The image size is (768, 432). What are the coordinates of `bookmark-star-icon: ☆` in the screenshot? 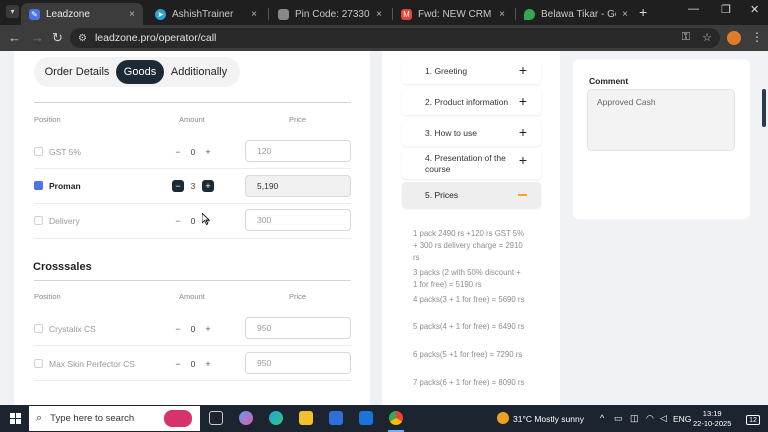 It's located at (707, 37).